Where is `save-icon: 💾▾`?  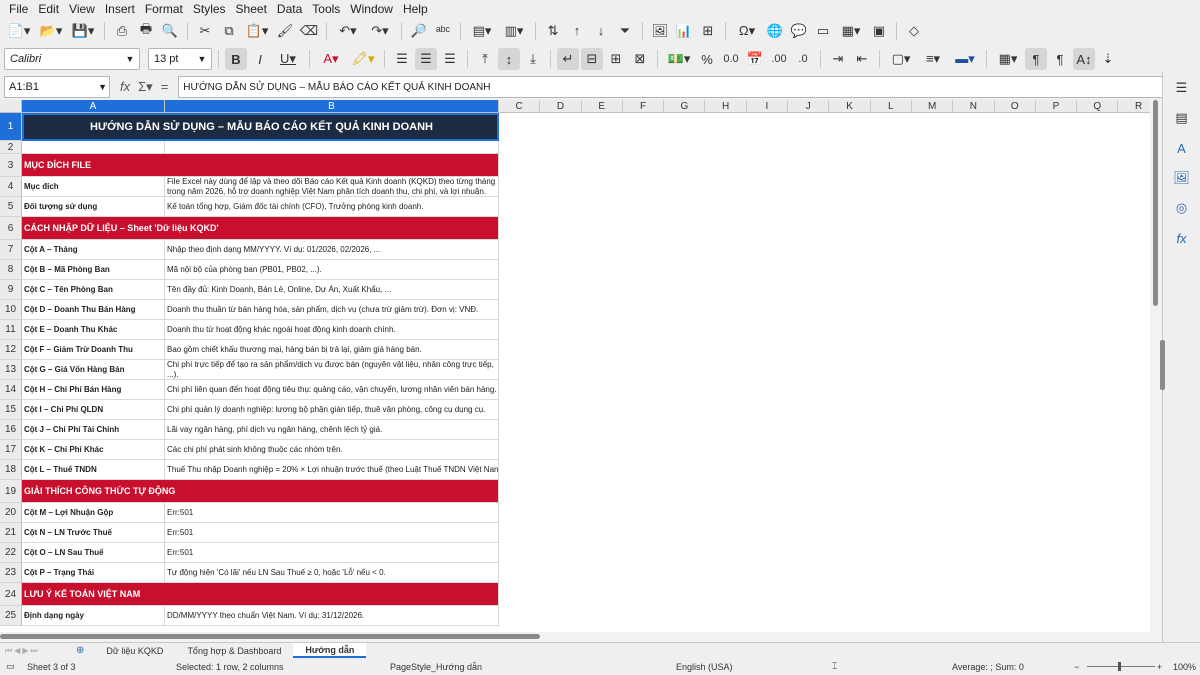 save-icon: 💾▾ is located at coordinates (83, 31).